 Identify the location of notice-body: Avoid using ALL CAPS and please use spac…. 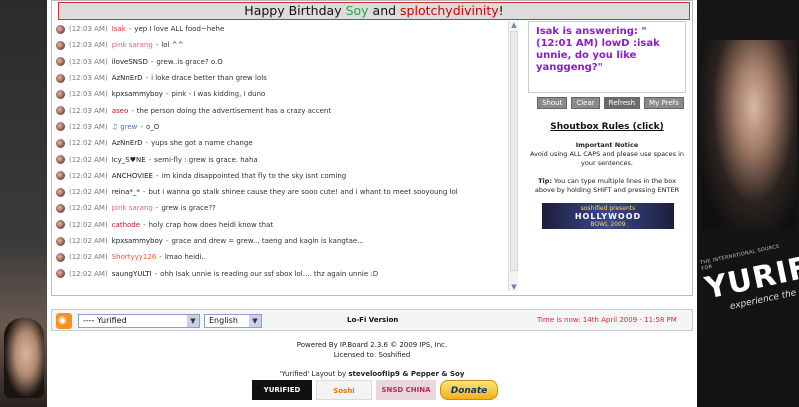
(607, 158).